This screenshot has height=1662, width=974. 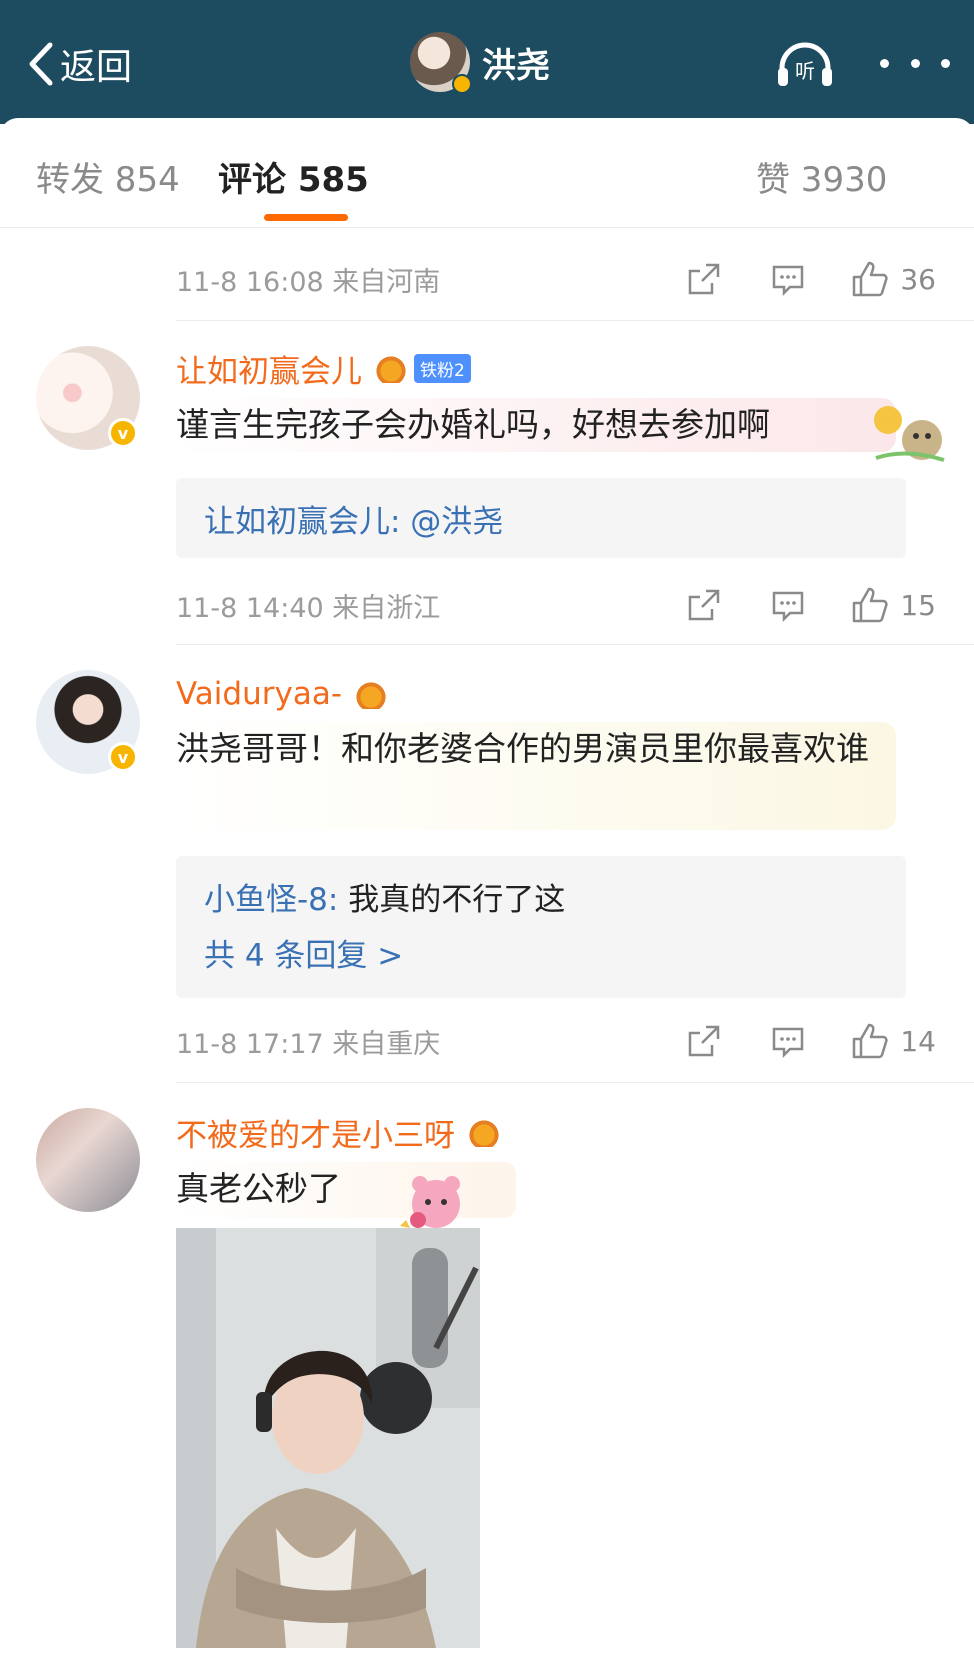 What do you see at coordinates (918, 605) in the screenshot?
I see `like-count: 15` at bounding box center [918, 605].